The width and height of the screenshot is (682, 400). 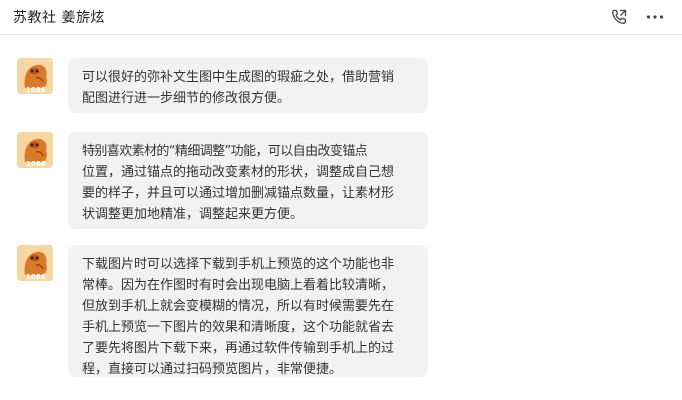 I want to click on message-text-line: 常棒。因为在作图时有时会出现电脑上看着比较清晰，, so click(x=238, y=285).